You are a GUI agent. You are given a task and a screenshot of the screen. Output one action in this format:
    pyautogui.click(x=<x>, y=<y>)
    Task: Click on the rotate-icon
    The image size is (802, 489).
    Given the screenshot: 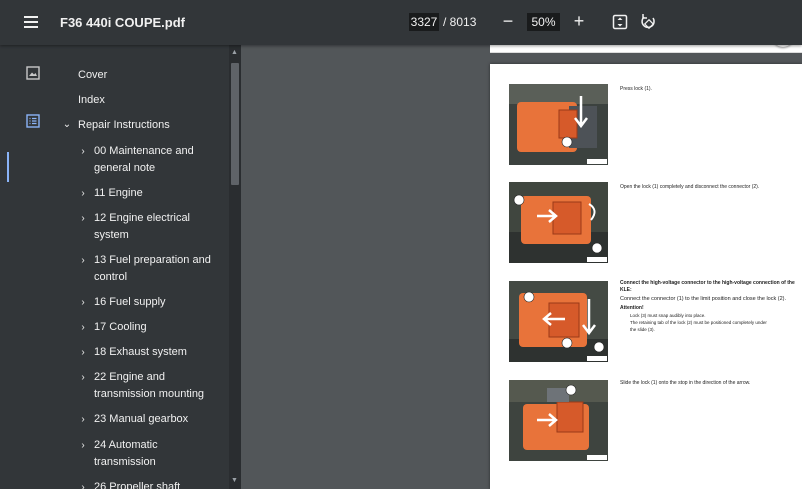 What is the action you would take?
    pyautogui.click(x=648, y=22)
    